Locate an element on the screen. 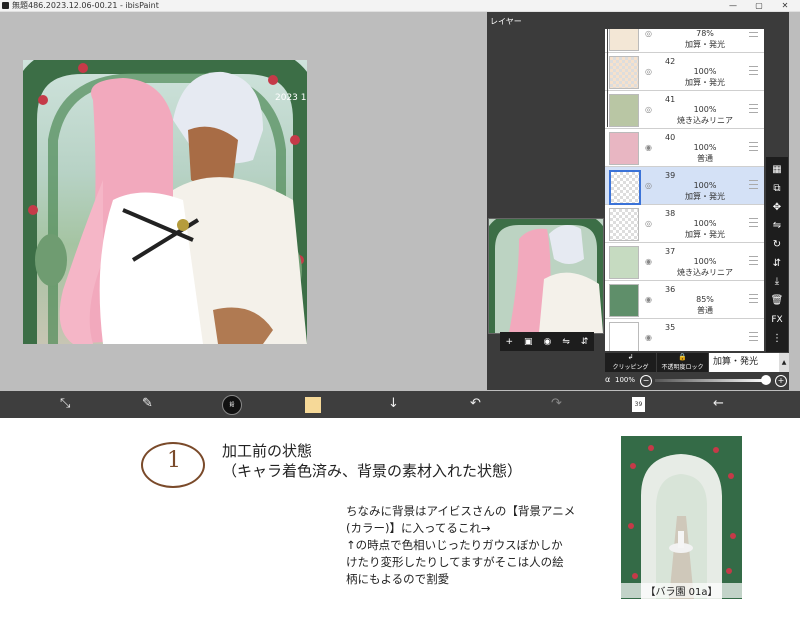 This screenshot has height=617, width=800. lock-icon: 🔒 is located at coordinates (682, 357).